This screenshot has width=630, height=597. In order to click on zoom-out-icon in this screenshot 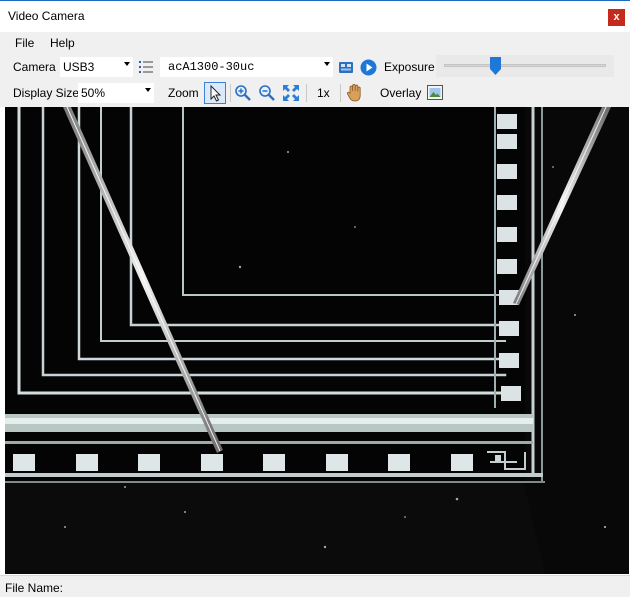, I will do `click(267, 93)`.